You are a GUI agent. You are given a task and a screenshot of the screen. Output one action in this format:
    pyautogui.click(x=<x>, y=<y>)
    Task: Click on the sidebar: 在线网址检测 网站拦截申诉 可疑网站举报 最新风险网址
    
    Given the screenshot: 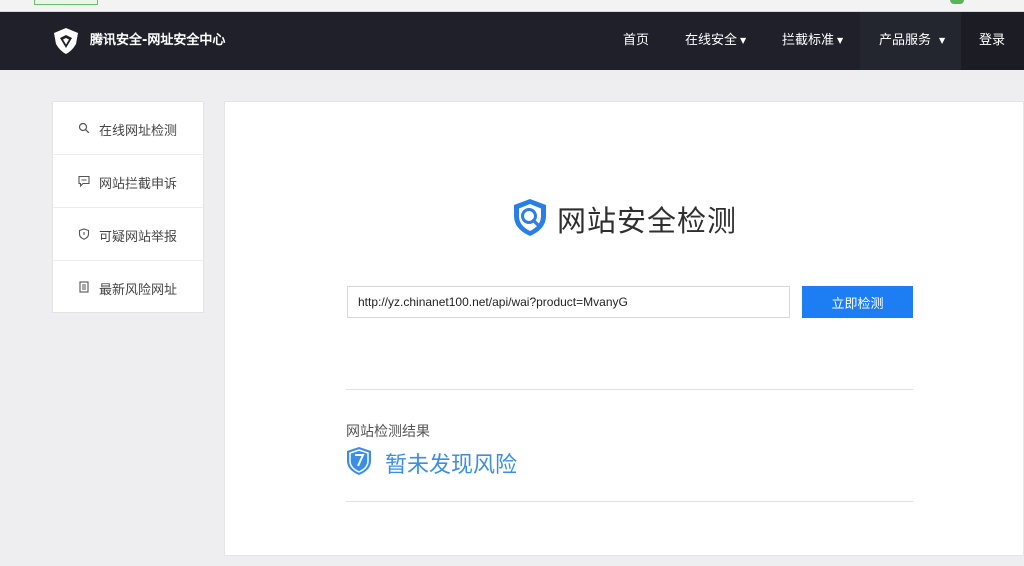 What is the action you would take?
    pyautogui.click(x=128, y=207)
    